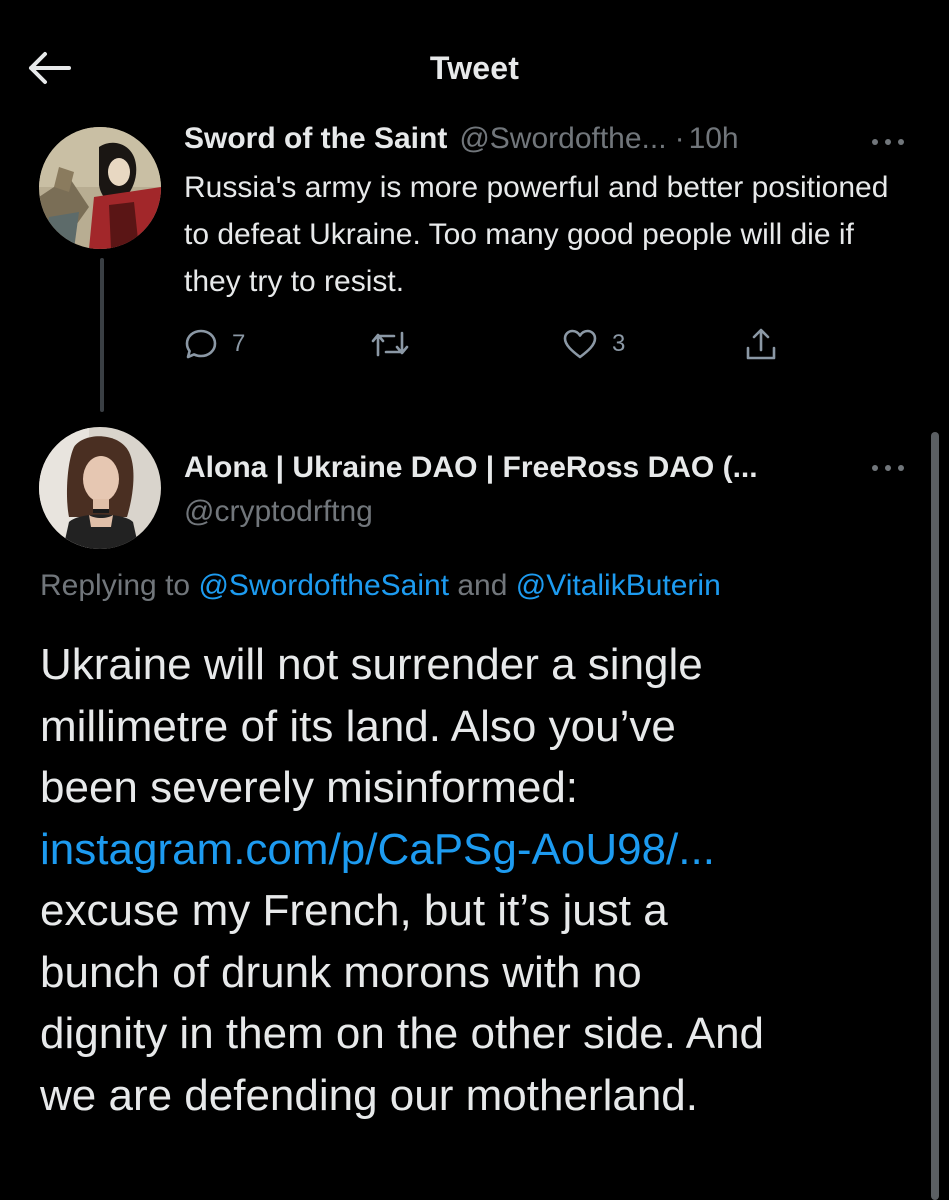  I want to click on tweet-header: Sword of the Saint @Swordofthe... · 10h, so click(544, 139).